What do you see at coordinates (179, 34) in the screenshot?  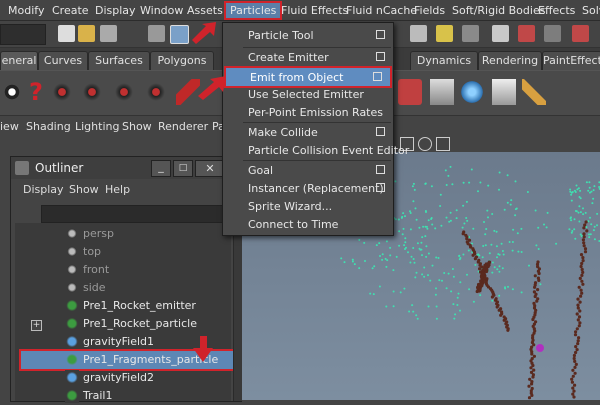 I see `select-object-icon` at bounding box center [179, 34].